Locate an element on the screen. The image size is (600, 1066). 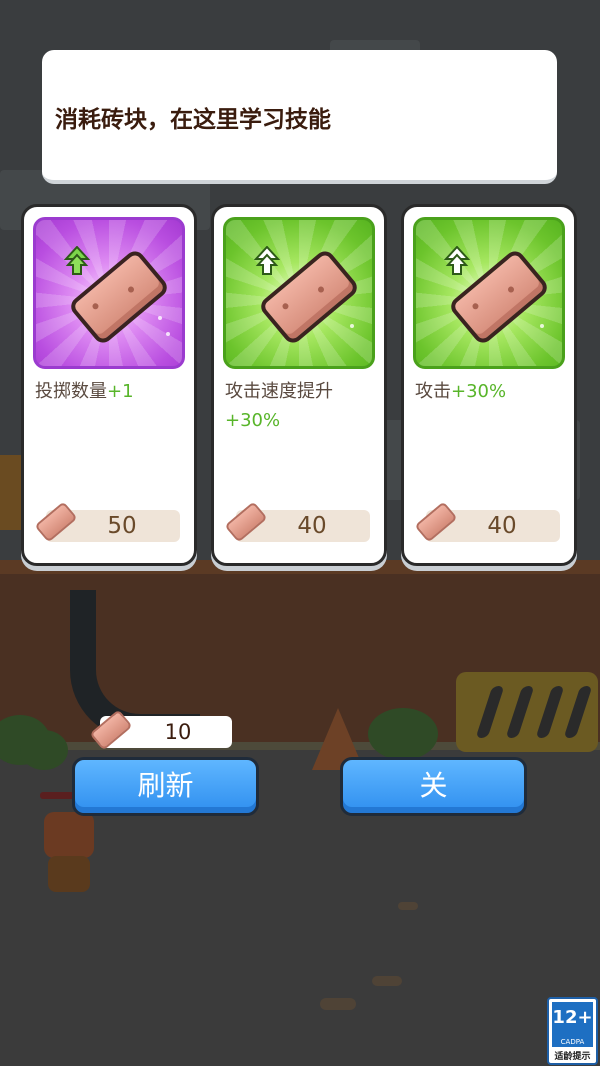
player-character is located at coordinates (69, 854).